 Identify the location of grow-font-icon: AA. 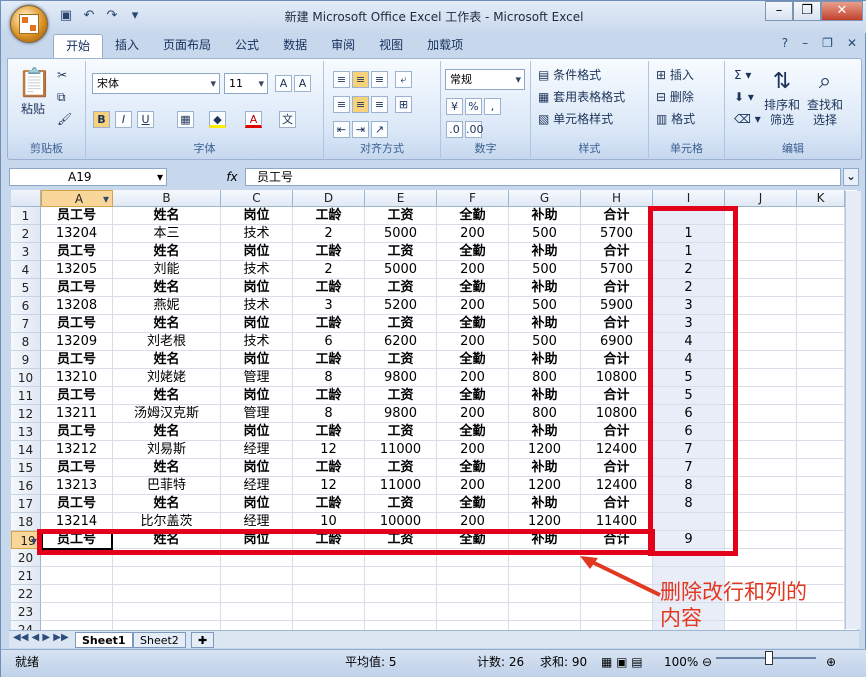
(294, 83).